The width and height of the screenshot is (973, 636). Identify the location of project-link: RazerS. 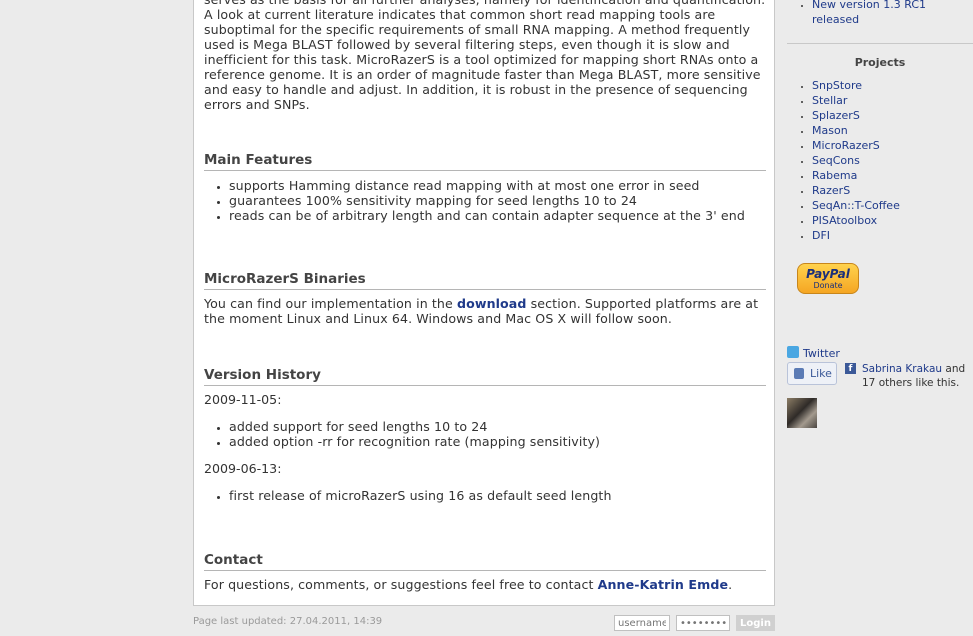
(831, 190).